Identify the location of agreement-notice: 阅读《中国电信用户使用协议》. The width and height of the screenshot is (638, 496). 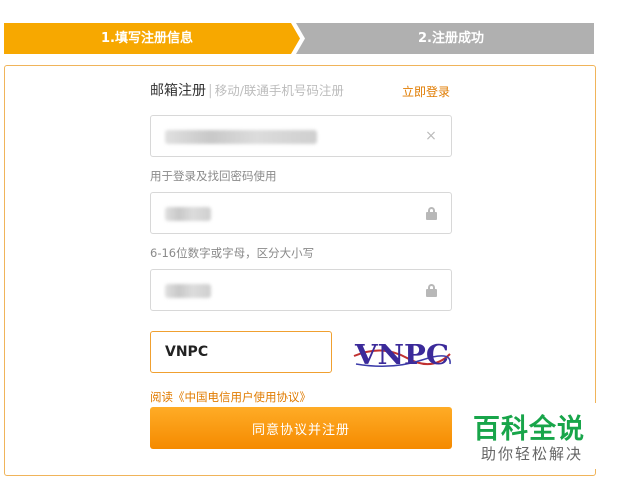
(230, 397).